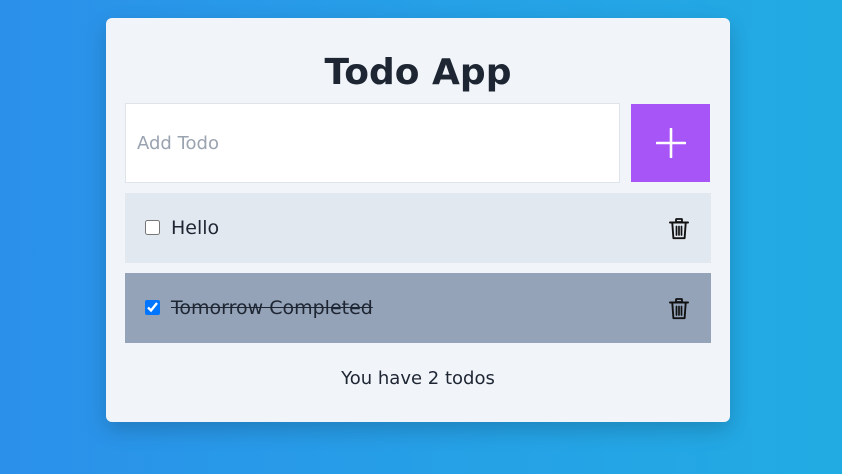 The width and height of the screenshot is (842, 474). I want to click on todo-item: Tomorrow Completed, so click(418, 308).